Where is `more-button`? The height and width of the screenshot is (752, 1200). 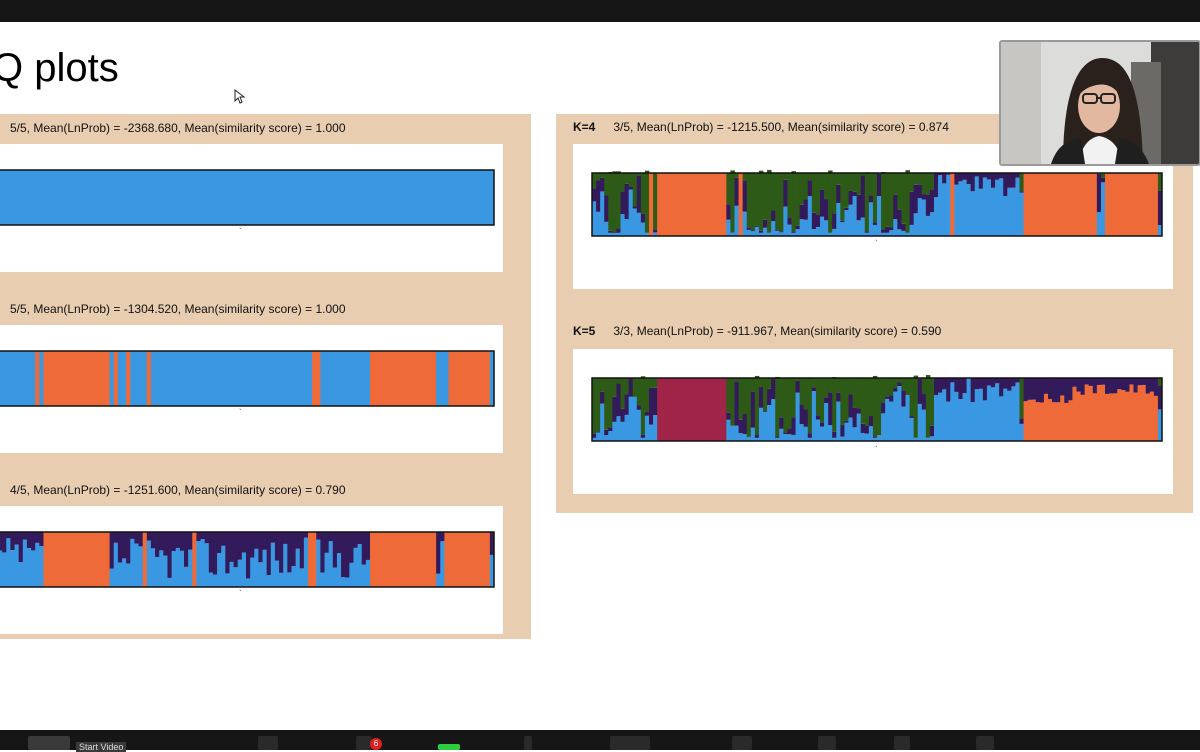
more-button is located at coordinates (902, 743).